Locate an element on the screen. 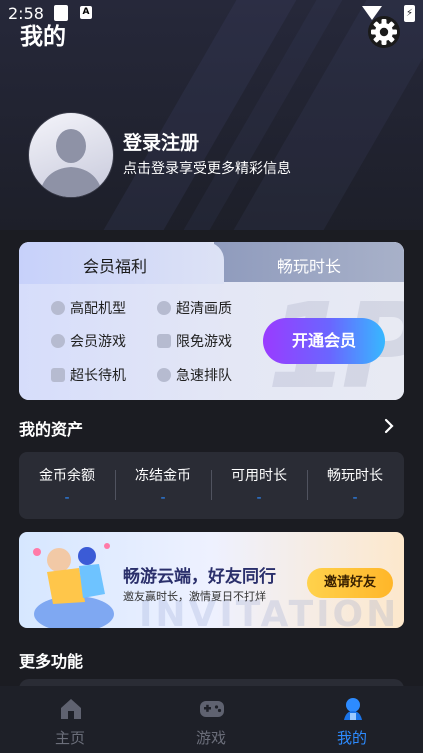  nav-games-label: 游戏 is located at coordinates (210, 738).